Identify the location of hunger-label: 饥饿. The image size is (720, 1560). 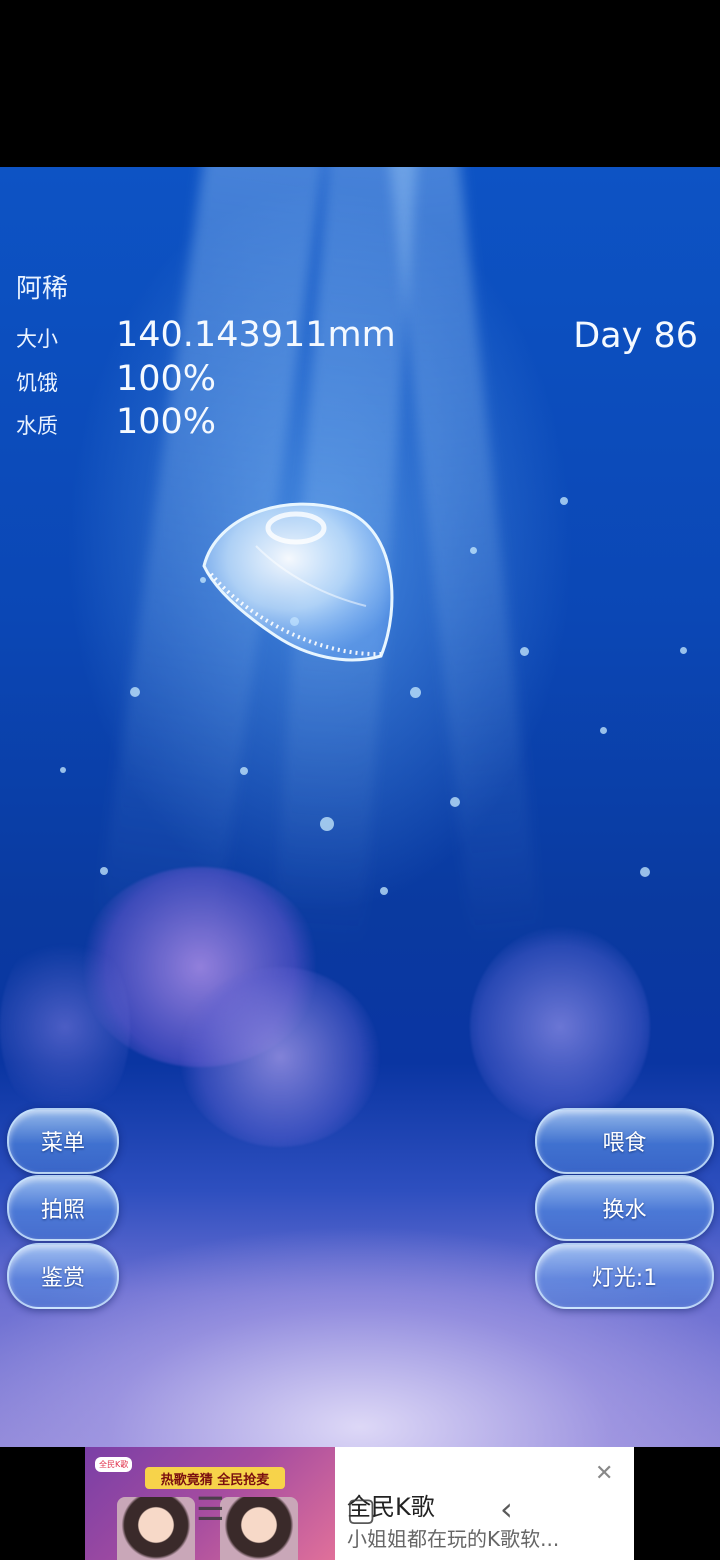
(37, 383).